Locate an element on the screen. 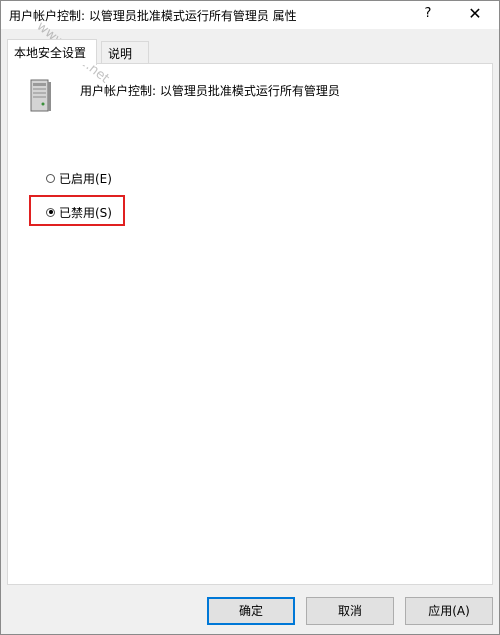 Image resolution: width=500 pixels, height=635 pixels. tab-explain: 说明 is located at coordinates (125, 52).